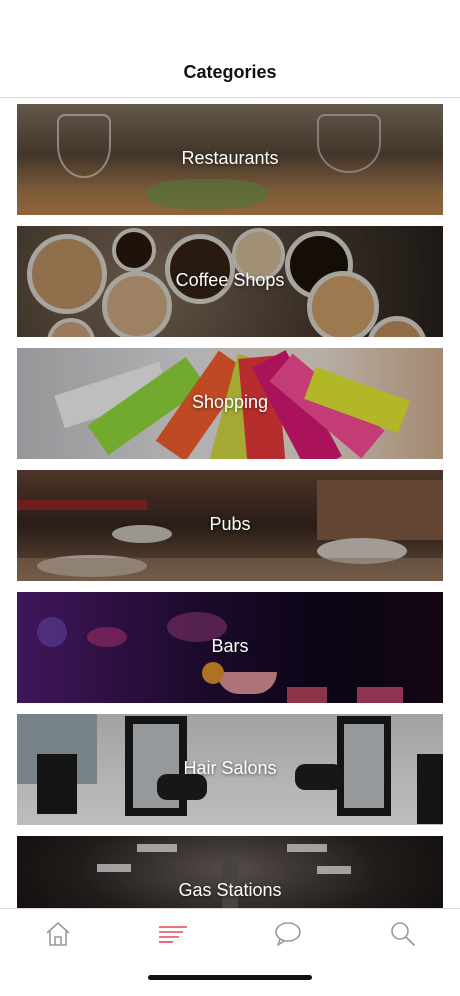 The image size is (460, 996). I want to click on category-card-gas-stations: Gas Stations, so click(230, 872).